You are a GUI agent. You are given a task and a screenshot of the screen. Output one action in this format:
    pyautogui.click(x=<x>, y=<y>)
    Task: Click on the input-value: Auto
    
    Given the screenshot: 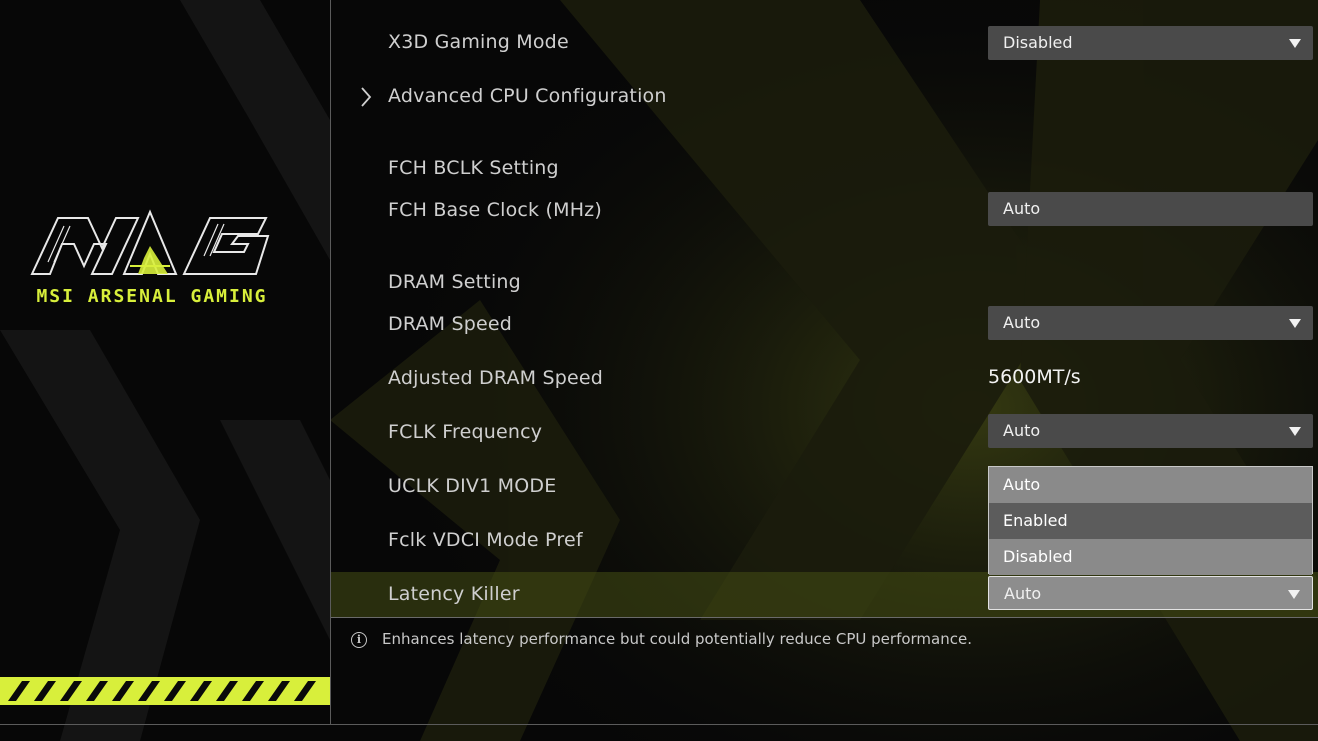 What is the action you would take?
    pyautogui.click(x=1022, y=208)
    